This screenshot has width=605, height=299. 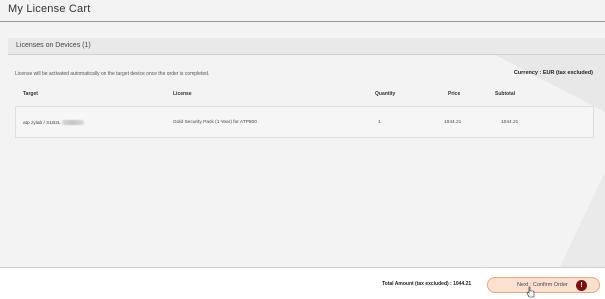 What do you see at coordinates (581, 285) in the screenshot?
I see `alert-badge-icon: !` at bounding box center [581, 285].